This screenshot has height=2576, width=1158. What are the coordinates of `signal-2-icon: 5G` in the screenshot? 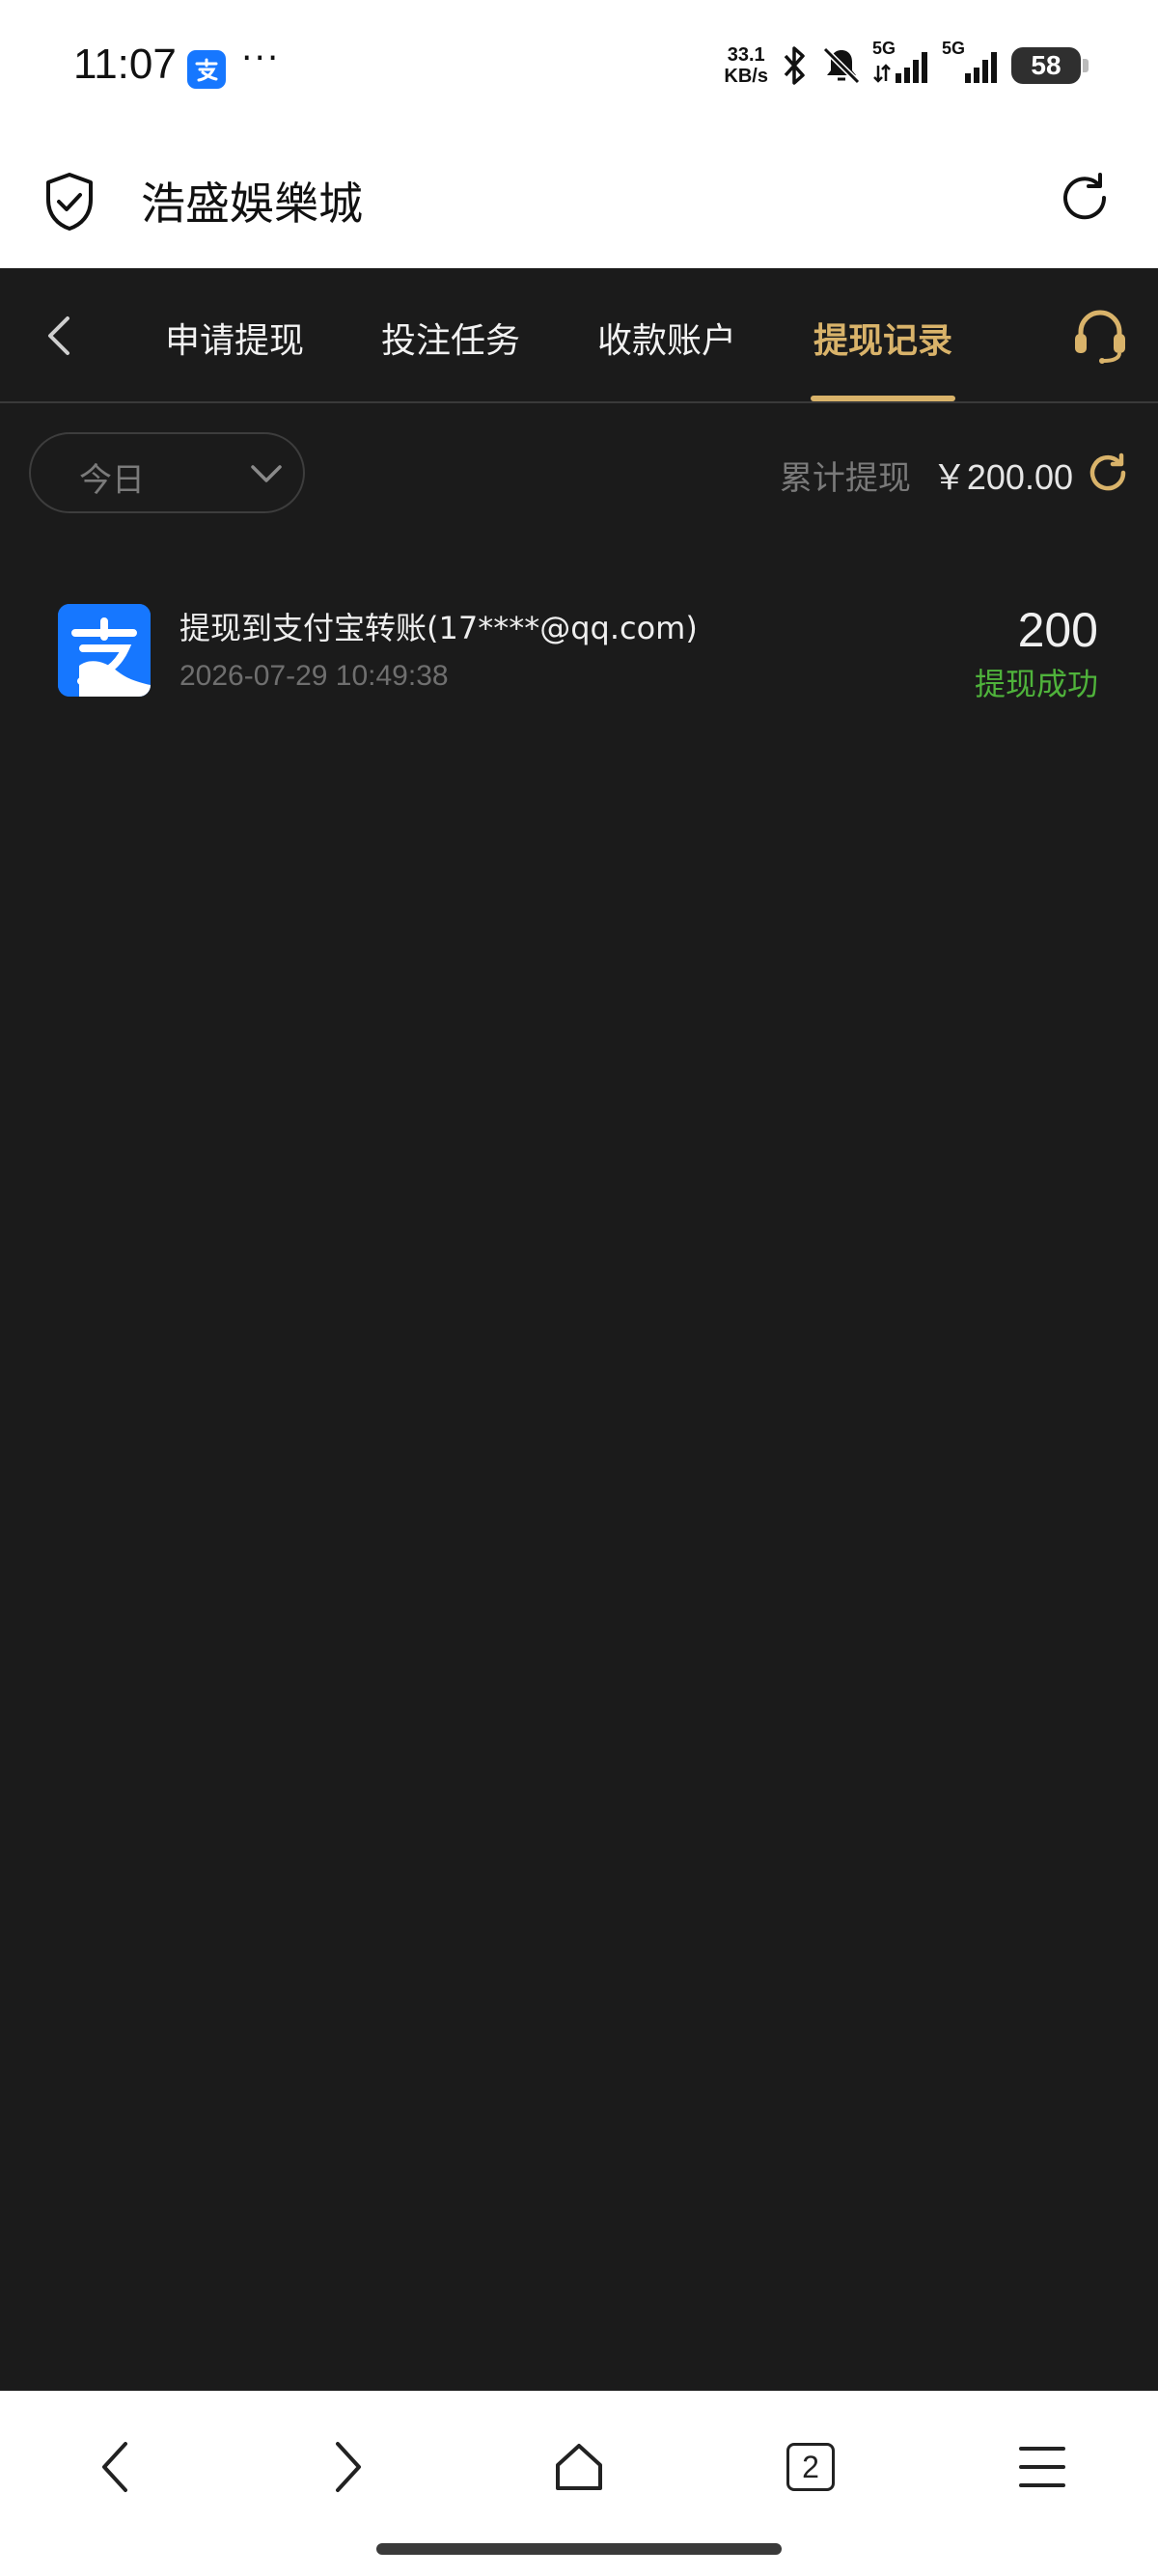 It's located at (972, 63).